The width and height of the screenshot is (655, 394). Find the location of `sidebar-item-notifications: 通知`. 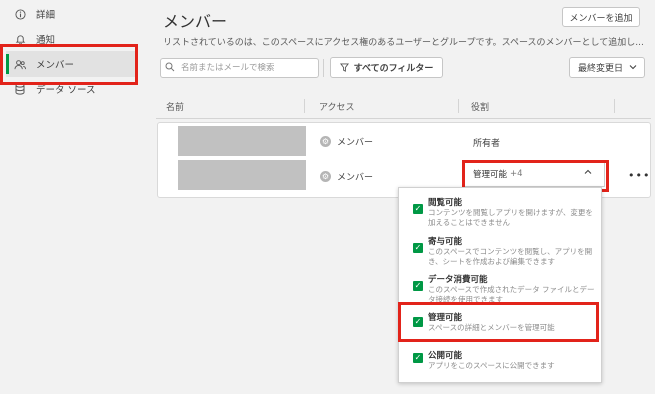

sidebar-item-notifications: 通知 is located at coordinates (71, 39).